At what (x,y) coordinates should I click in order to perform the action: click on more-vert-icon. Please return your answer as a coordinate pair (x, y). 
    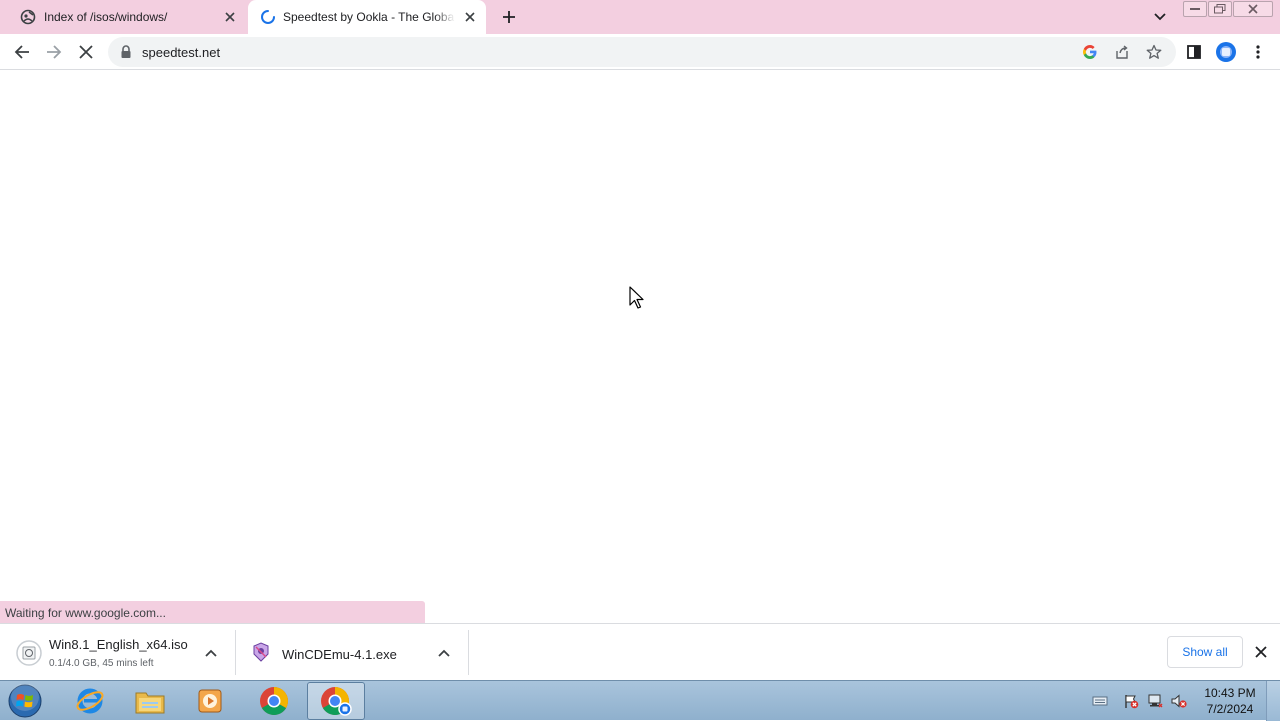
    Looking at the image, I should click on (1258, 52).